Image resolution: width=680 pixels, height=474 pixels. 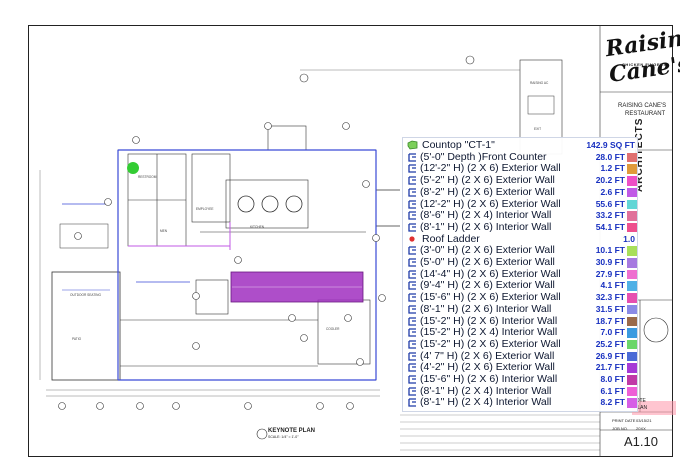 I want to click on keynote-plan-title: KEYNOTE PLAN, so click(x=292, y=431).